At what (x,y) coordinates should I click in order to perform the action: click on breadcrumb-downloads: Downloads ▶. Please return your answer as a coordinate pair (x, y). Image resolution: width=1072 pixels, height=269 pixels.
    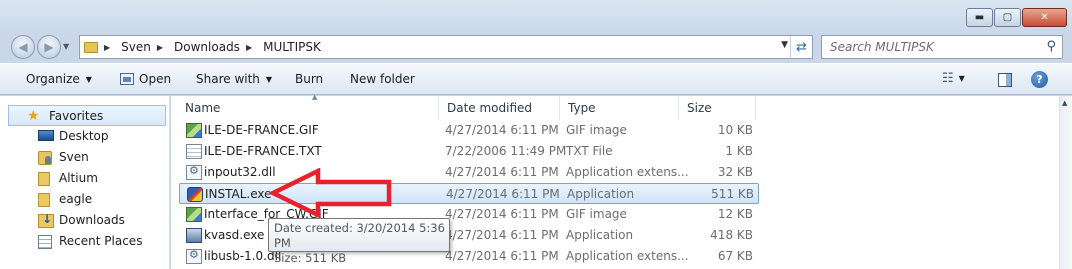
    Looking at the image, I should click on (216, 47).